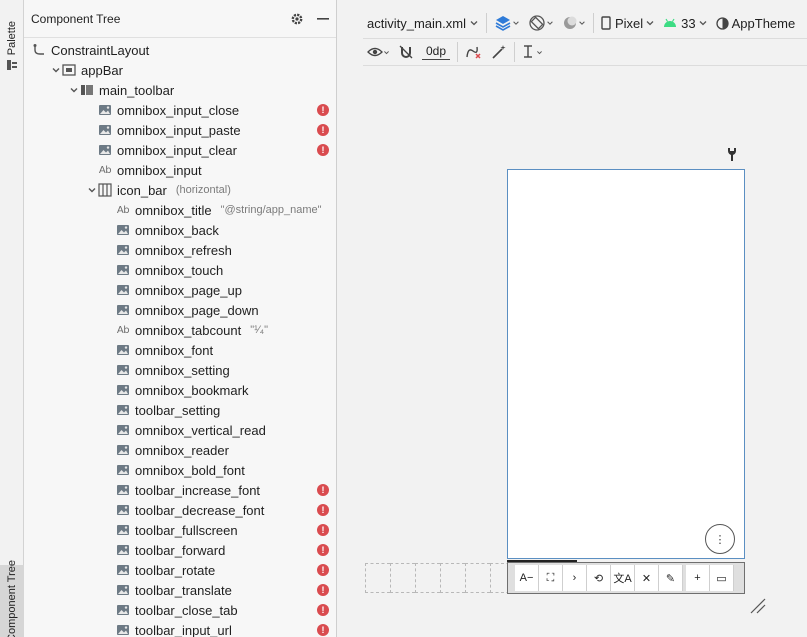  What do you see at coordinates (180, 410) in the screenshot?
I see `tree-row: toolbar_setting` at bounding box center [180, 410].